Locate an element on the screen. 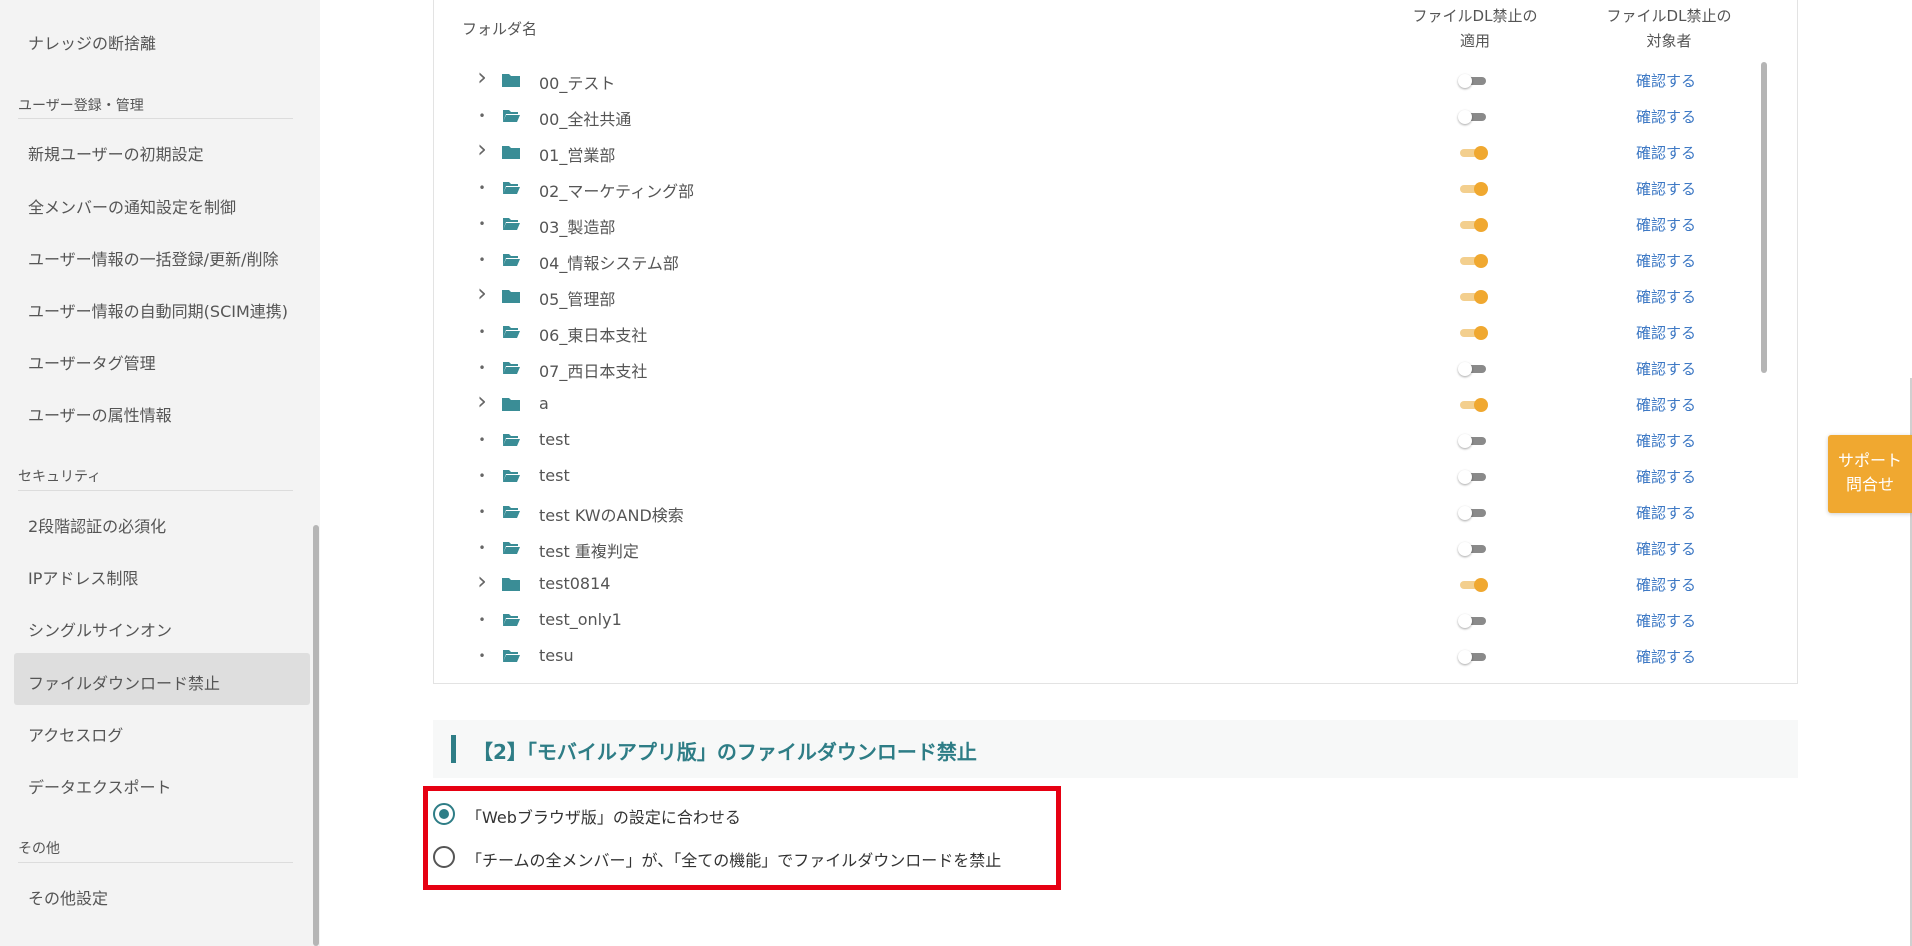 The image size is (1912, 946). sidebar-item-ip-restriction: IPアドレス制限 is located at coordinates (83, 577).